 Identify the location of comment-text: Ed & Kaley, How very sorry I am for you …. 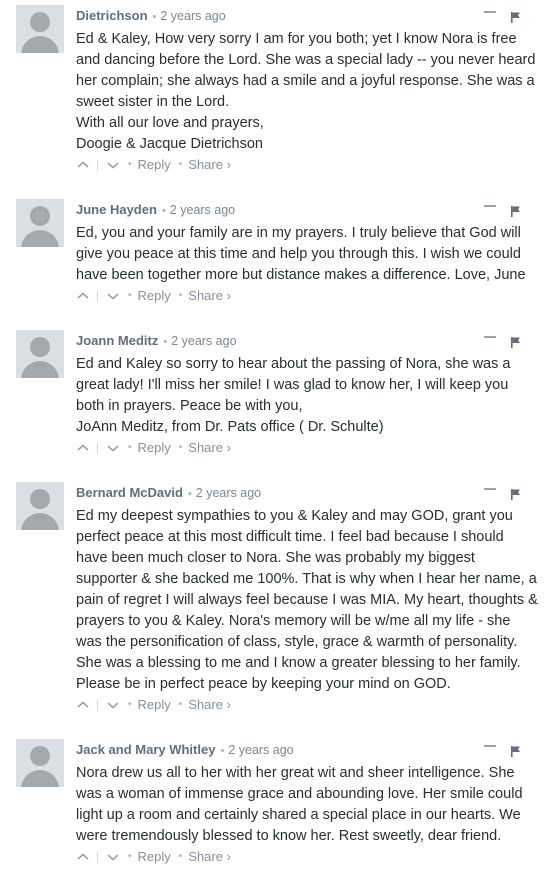
(306, 91).